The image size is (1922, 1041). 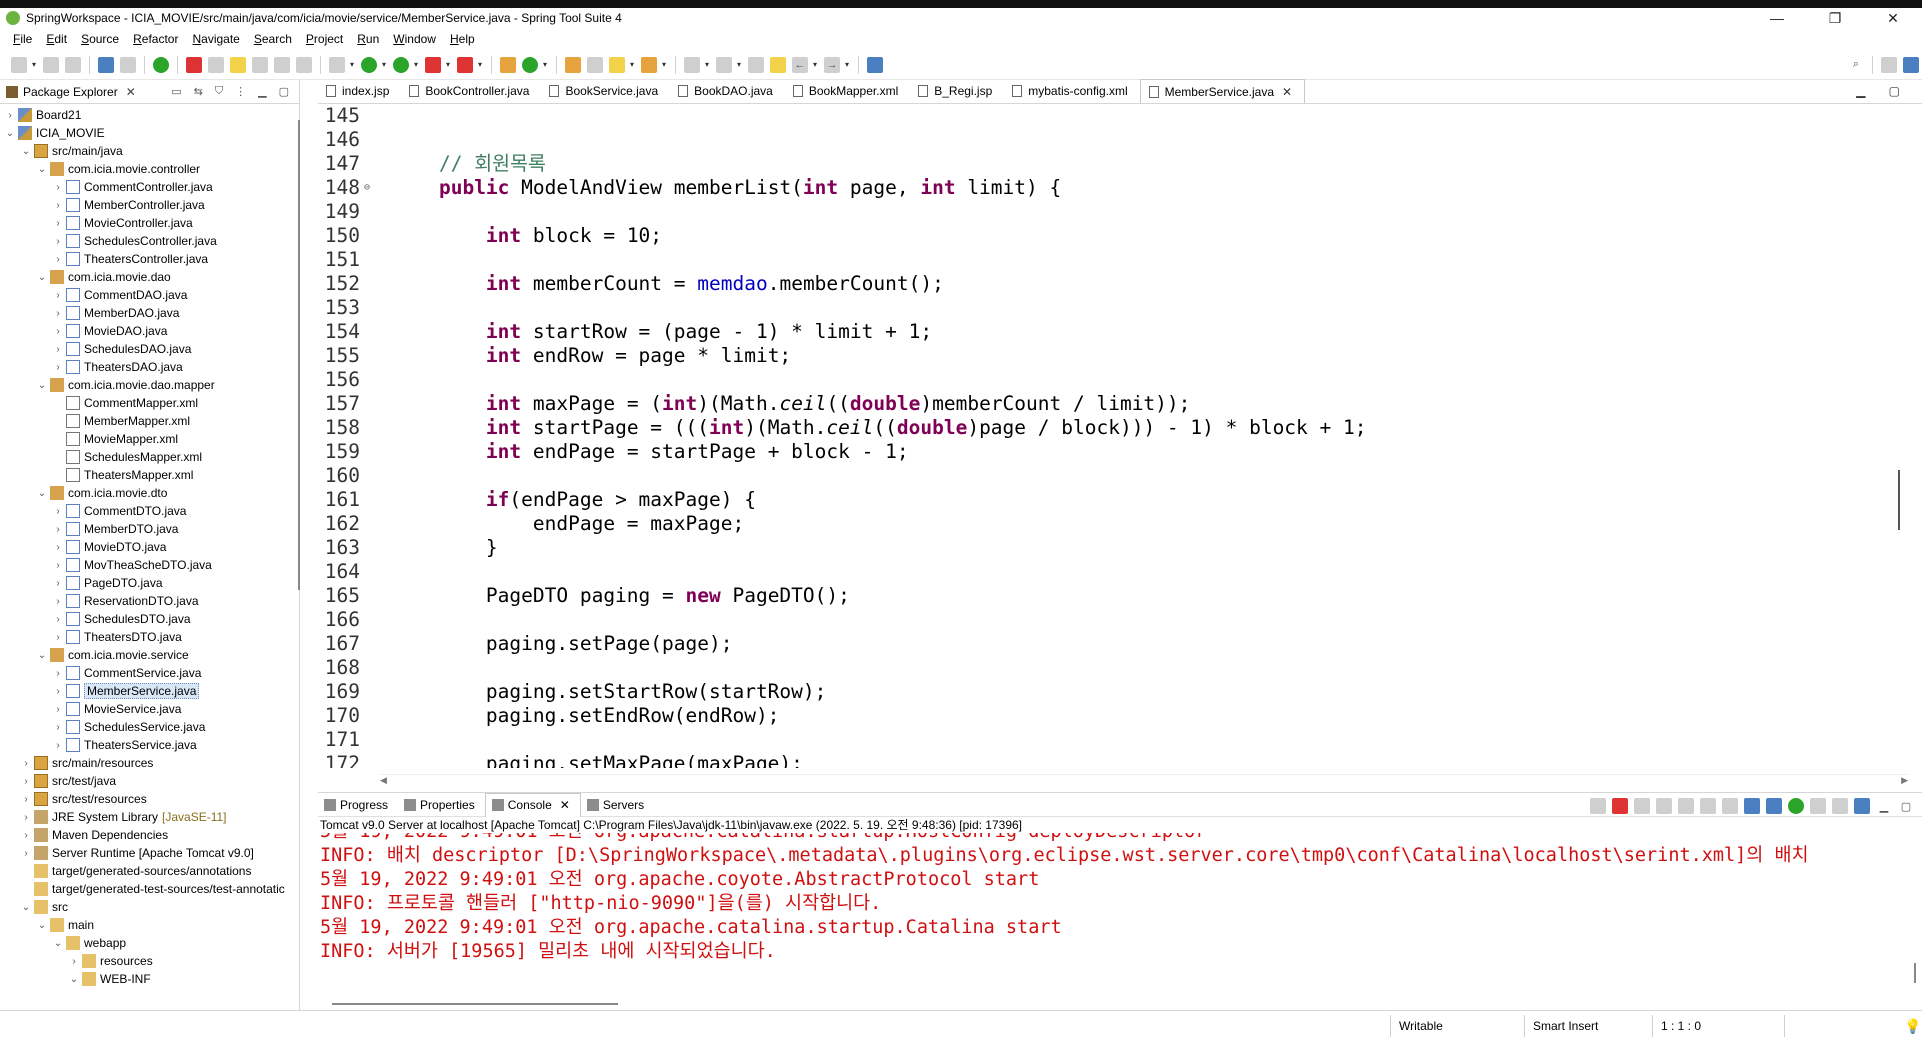 What do you see at coordinates (148, 547) in the screenshot?
I see `tree-item-moviedto-java: › MovieDTO.java` at bounding box center [148, 547].